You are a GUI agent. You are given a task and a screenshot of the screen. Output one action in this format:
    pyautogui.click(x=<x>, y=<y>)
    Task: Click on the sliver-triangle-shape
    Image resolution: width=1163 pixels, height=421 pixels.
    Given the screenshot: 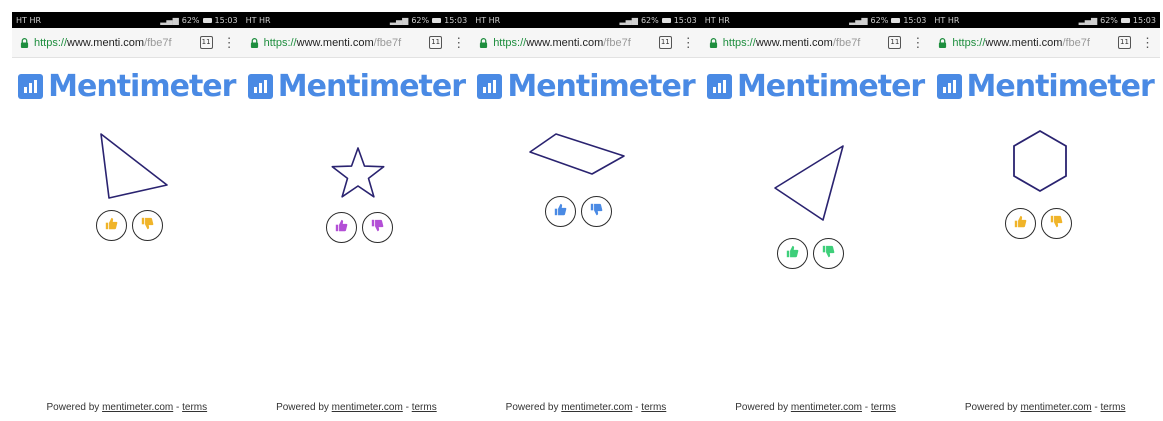 What is the action you would take?
    pyautogui.click(x=808, y=183)
    